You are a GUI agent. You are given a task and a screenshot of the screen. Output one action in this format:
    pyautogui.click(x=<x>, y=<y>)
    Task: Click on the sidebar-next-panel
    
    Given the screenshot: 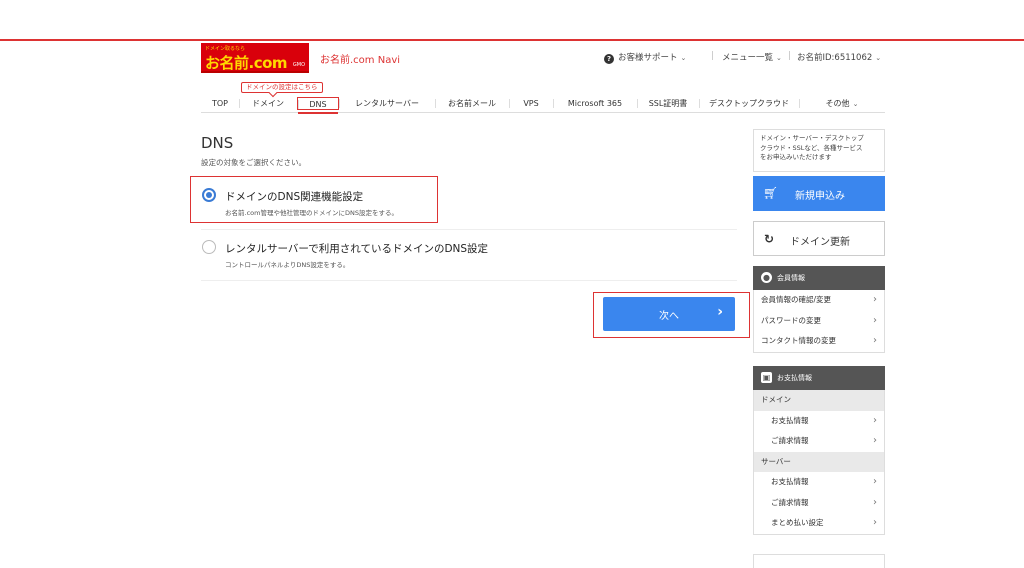 What is the action you would take?
    pyautogui.click(x=819, y=561)
    